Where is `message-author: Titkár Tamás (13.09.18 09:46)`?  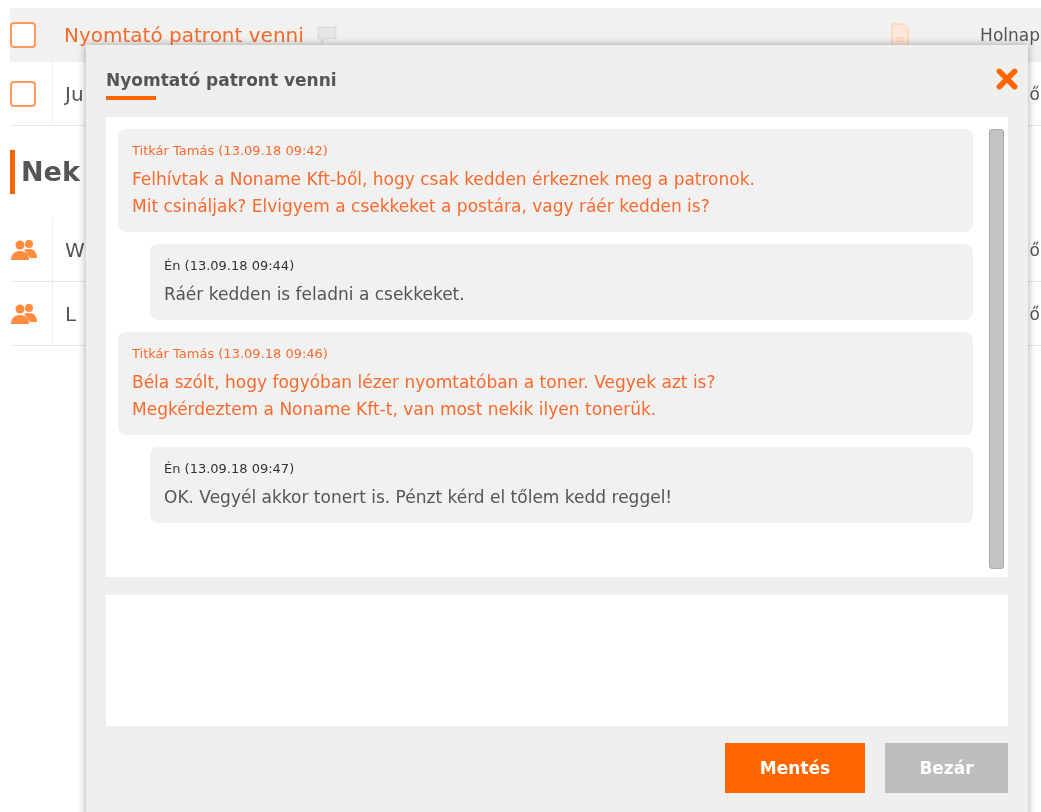 message-author: Titkár Tamás (13.09.18 09:46) is located at coordinates (230, 353).